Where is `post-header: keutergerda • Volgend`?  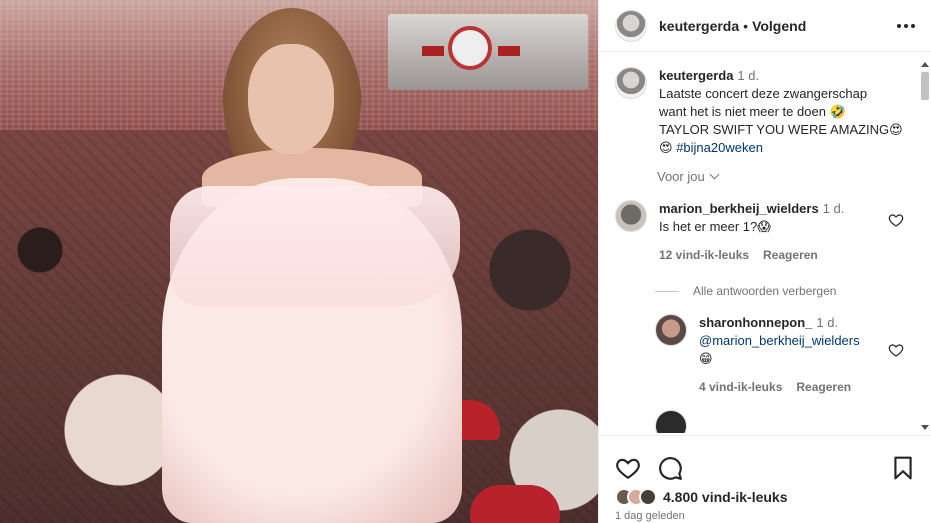
post-header: keutergerda • Volgend is located at coordinates (765, 26).